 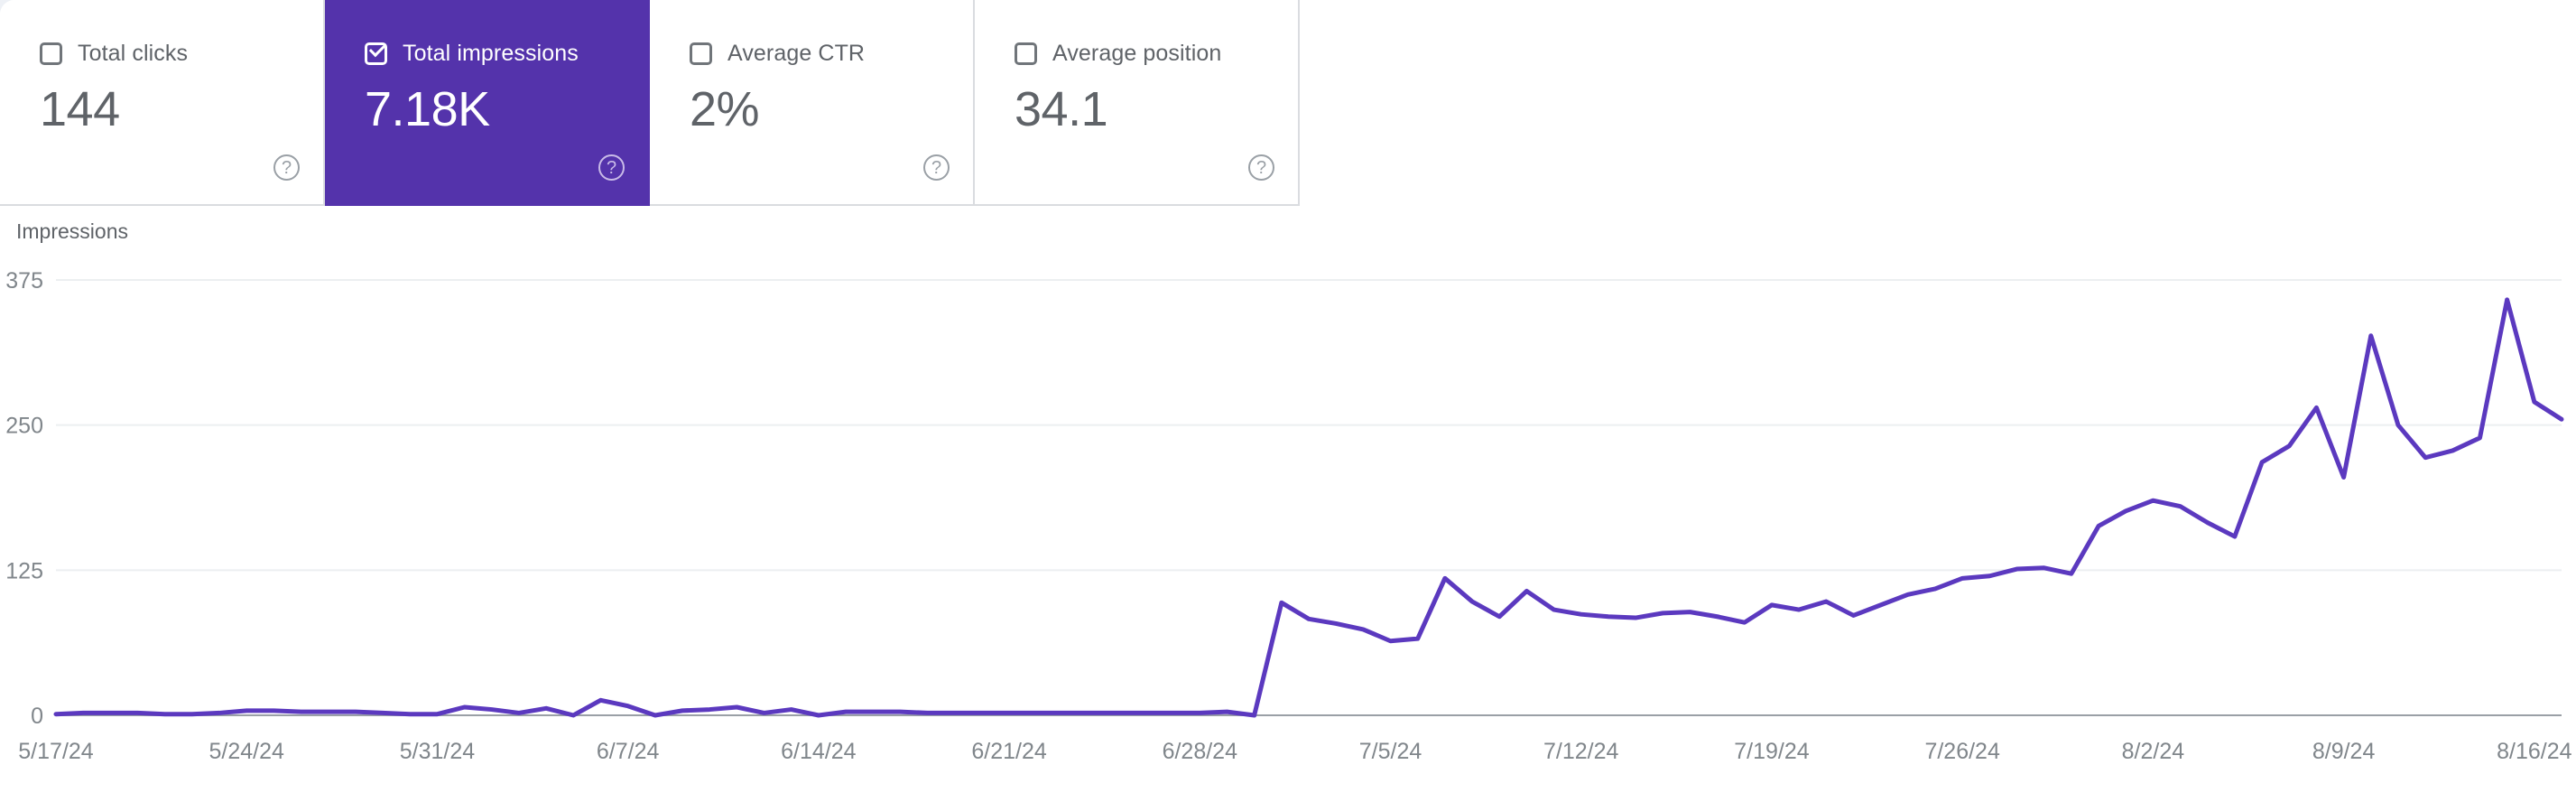 I want to click on metric-card-average-position: Average position 34.1?, so click(x=1137, y=103).